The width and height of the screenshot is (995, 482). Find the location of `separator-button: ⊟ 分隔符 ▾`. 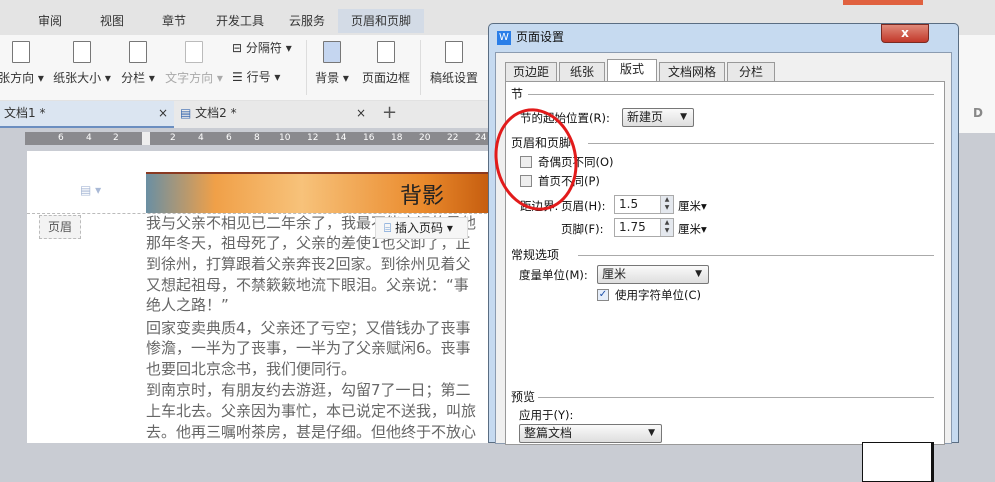

separator-button: ⊟ 分隔符 ▾ is located at coordinates (267, 47).